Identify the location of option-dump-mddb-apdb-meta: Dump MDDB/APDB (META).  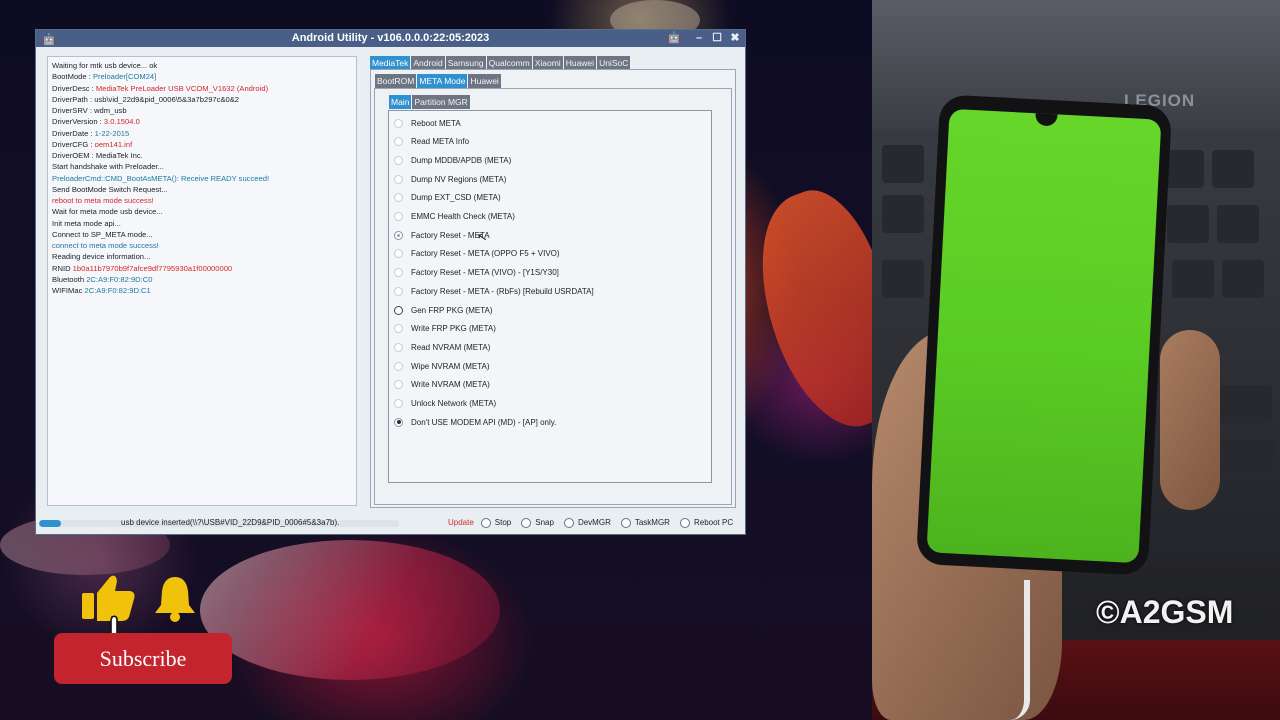
(452, 160).